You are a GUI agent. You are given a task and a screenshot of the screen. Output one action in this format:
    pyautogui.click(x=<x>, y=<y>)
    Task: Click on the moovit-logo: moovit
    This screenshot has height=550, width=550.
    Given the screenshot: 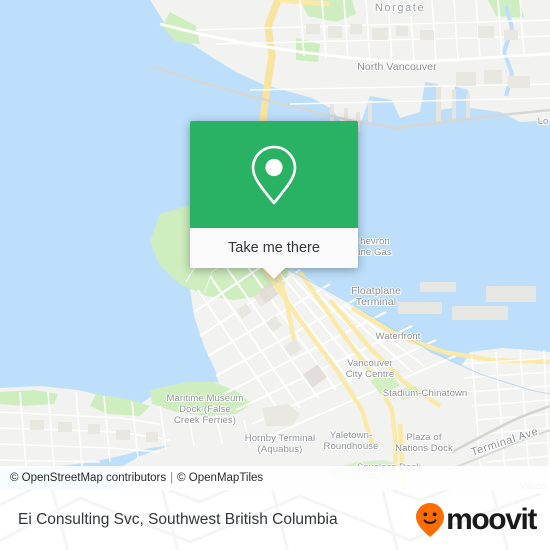 What is the action you would take?
    pyautogui.click(x=476, y=520)
    